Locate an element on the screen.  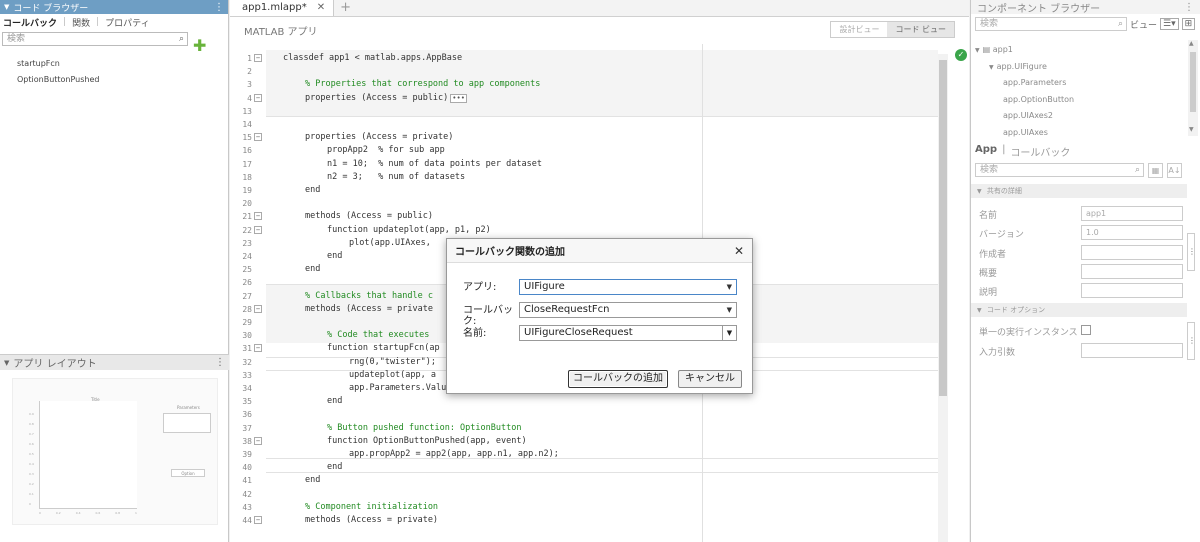
property-field: app1 is located at coordinates (1132, 213).